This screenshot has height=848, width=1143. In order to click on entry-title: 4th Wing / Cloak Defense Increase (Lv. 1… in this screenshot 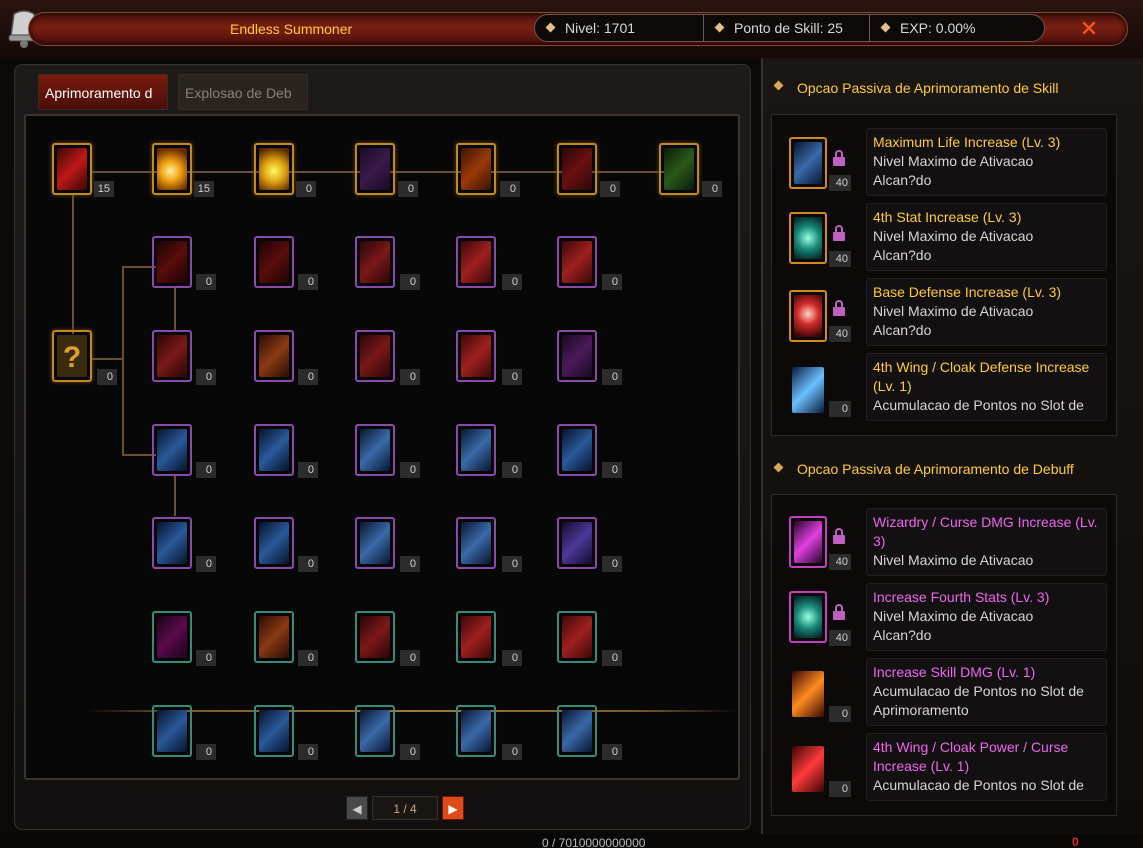, I will do `click(981, 376)`.